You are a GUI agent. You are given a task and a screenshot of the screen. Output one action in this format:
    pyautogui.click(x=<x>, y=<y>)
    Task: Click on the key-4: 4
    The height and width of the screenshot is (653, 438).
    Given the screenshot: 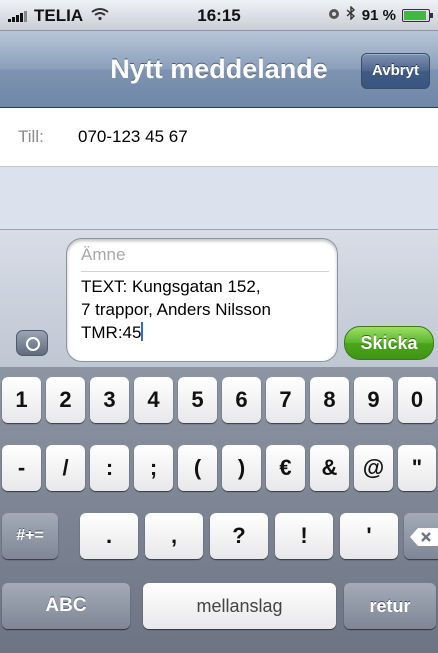 What is the action you would take?
    pyautogui.click(x=153, y=400)
    